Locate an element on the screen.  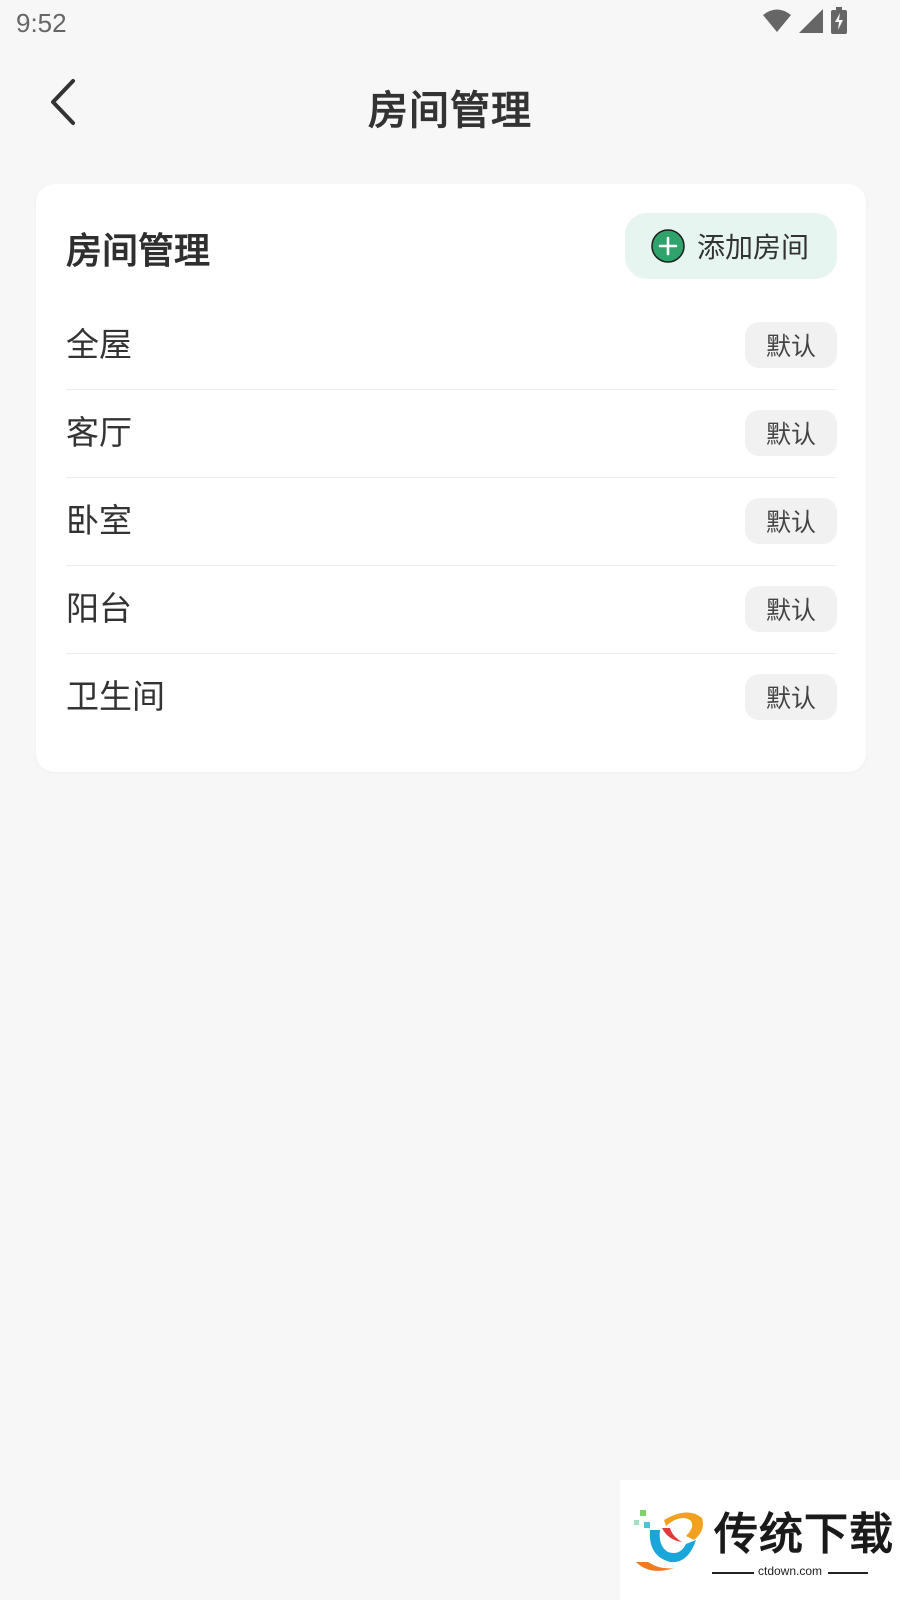
room-row: 阳台 默认 is located at coordinates (451, 610).